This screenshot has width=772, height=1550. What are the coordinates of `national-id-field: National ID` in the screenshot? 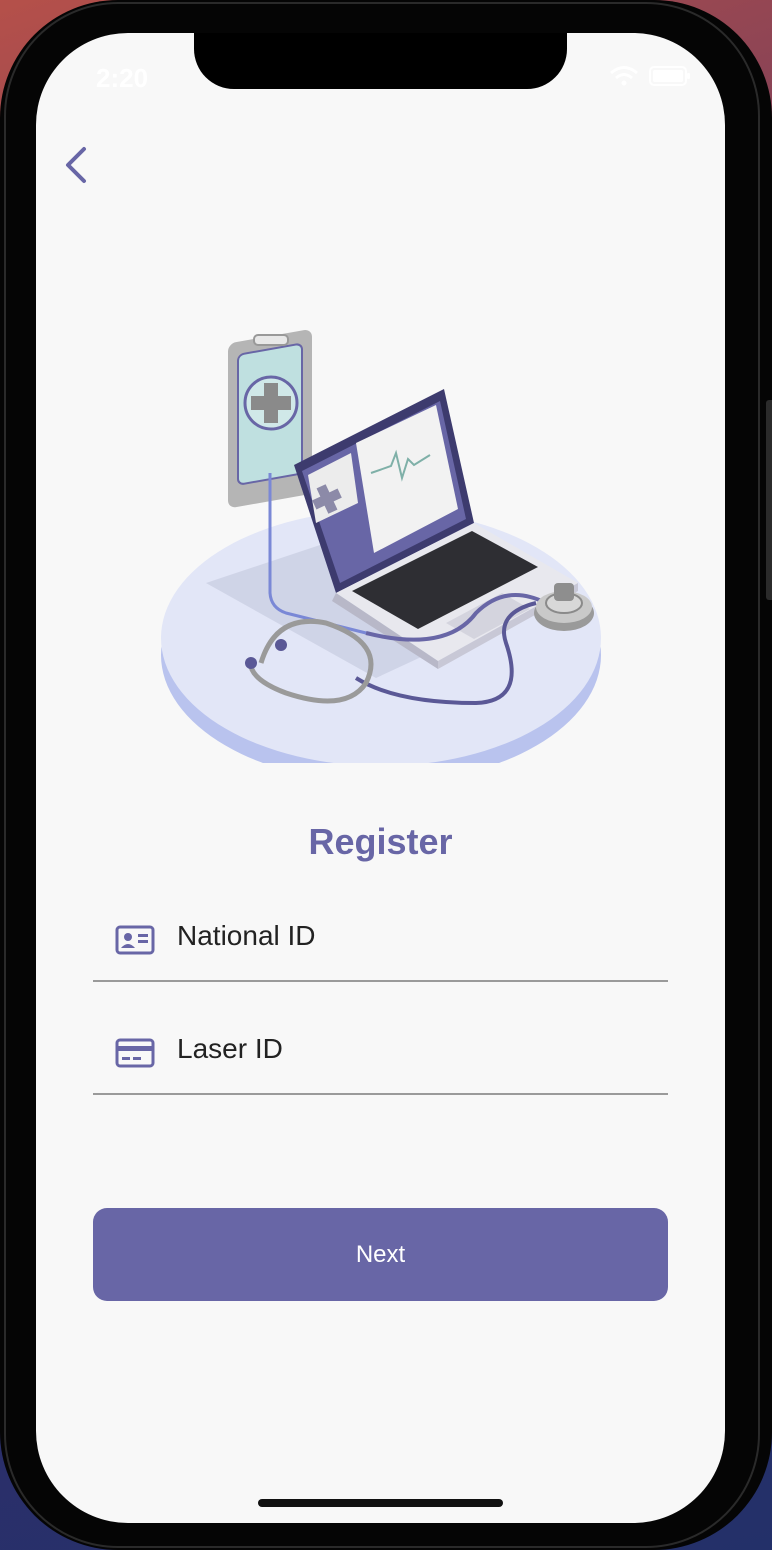 It's located at (380, 942).